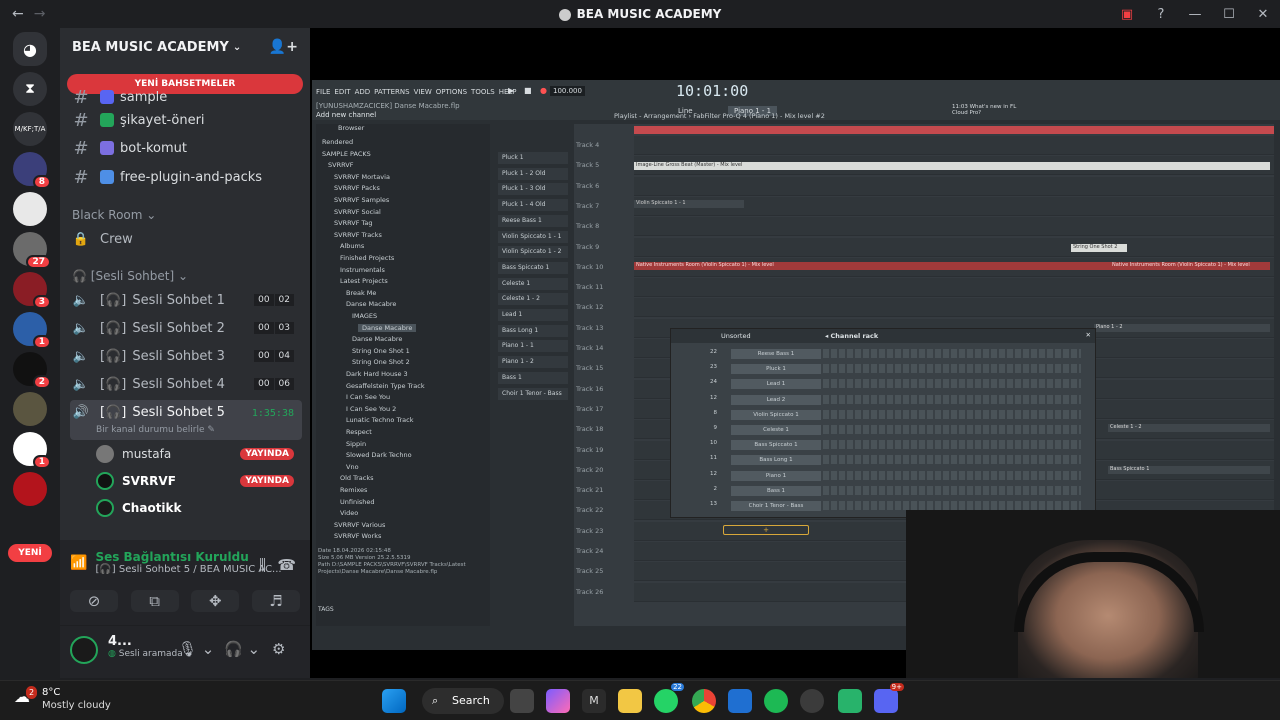 This screenshot has width=1280, height=720. I want to click on browser-item: String One Shot 1, so click(381, 351).